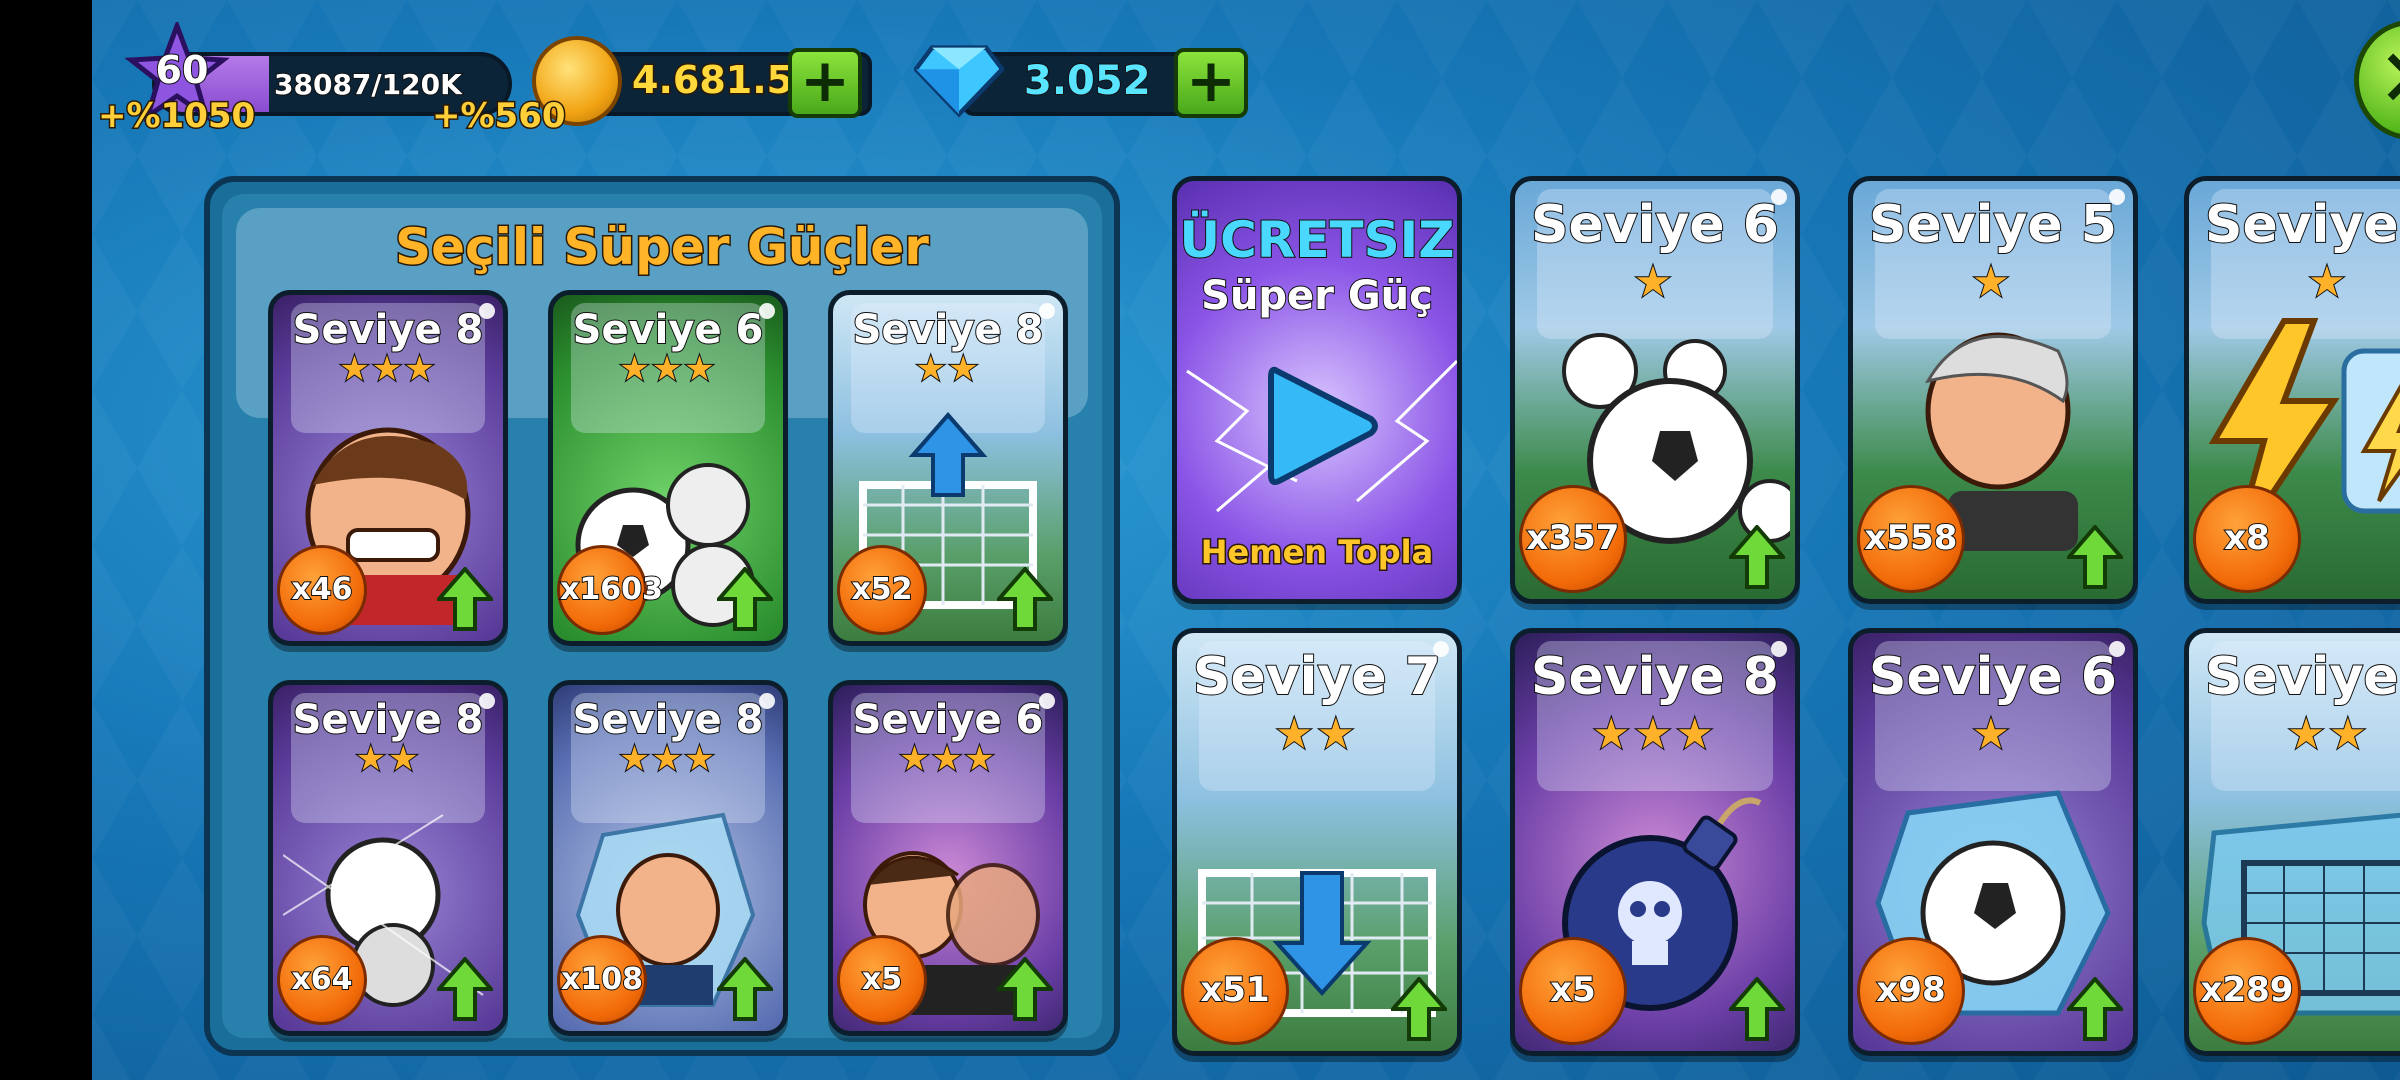 The image size is (2400, 1080). Describe the element at coordinates (388, 468) in the screenshot. I see `selected-power-card: Seviye 8 ★★★ x46` at that location.